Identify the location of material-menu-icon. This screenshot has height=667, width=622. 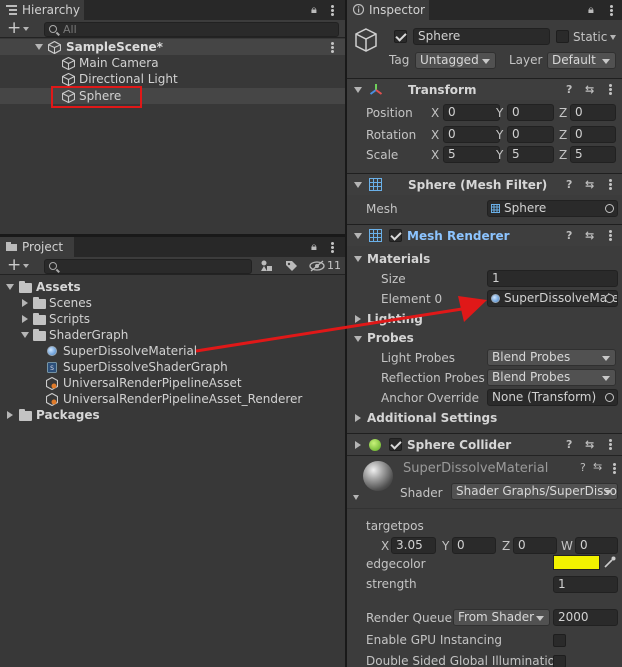
(614, 468).